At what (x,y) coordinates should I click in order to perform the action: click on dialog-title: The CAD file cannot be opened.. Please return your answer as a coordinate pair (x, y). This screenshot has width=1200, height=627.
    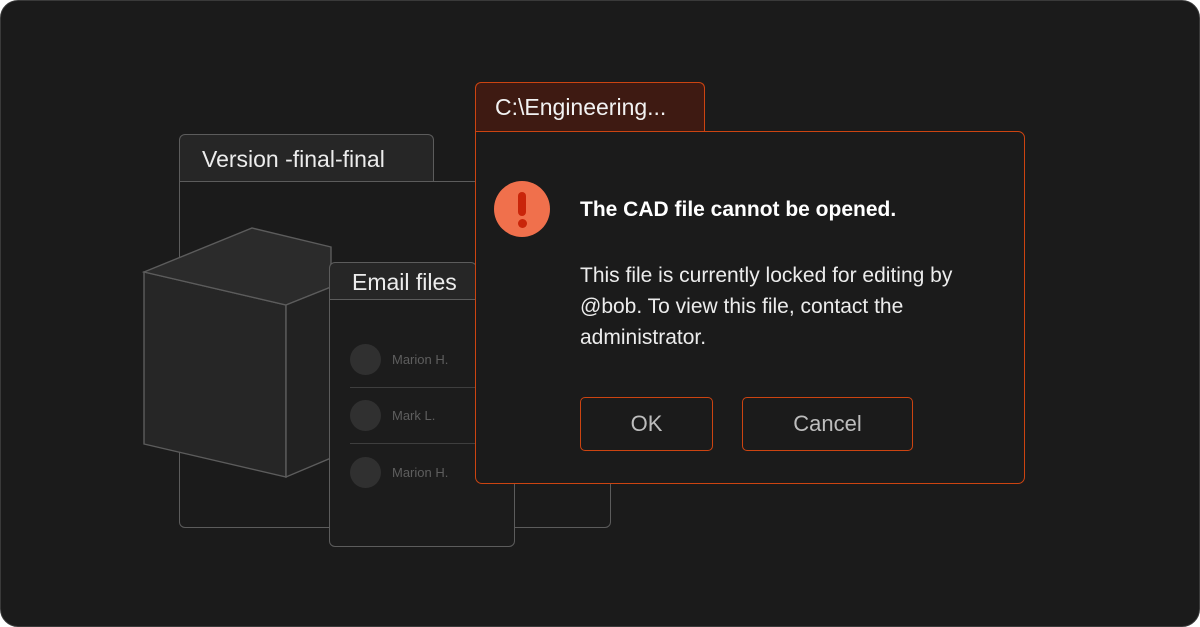
    Looking at the image, I should click on (738, 209).